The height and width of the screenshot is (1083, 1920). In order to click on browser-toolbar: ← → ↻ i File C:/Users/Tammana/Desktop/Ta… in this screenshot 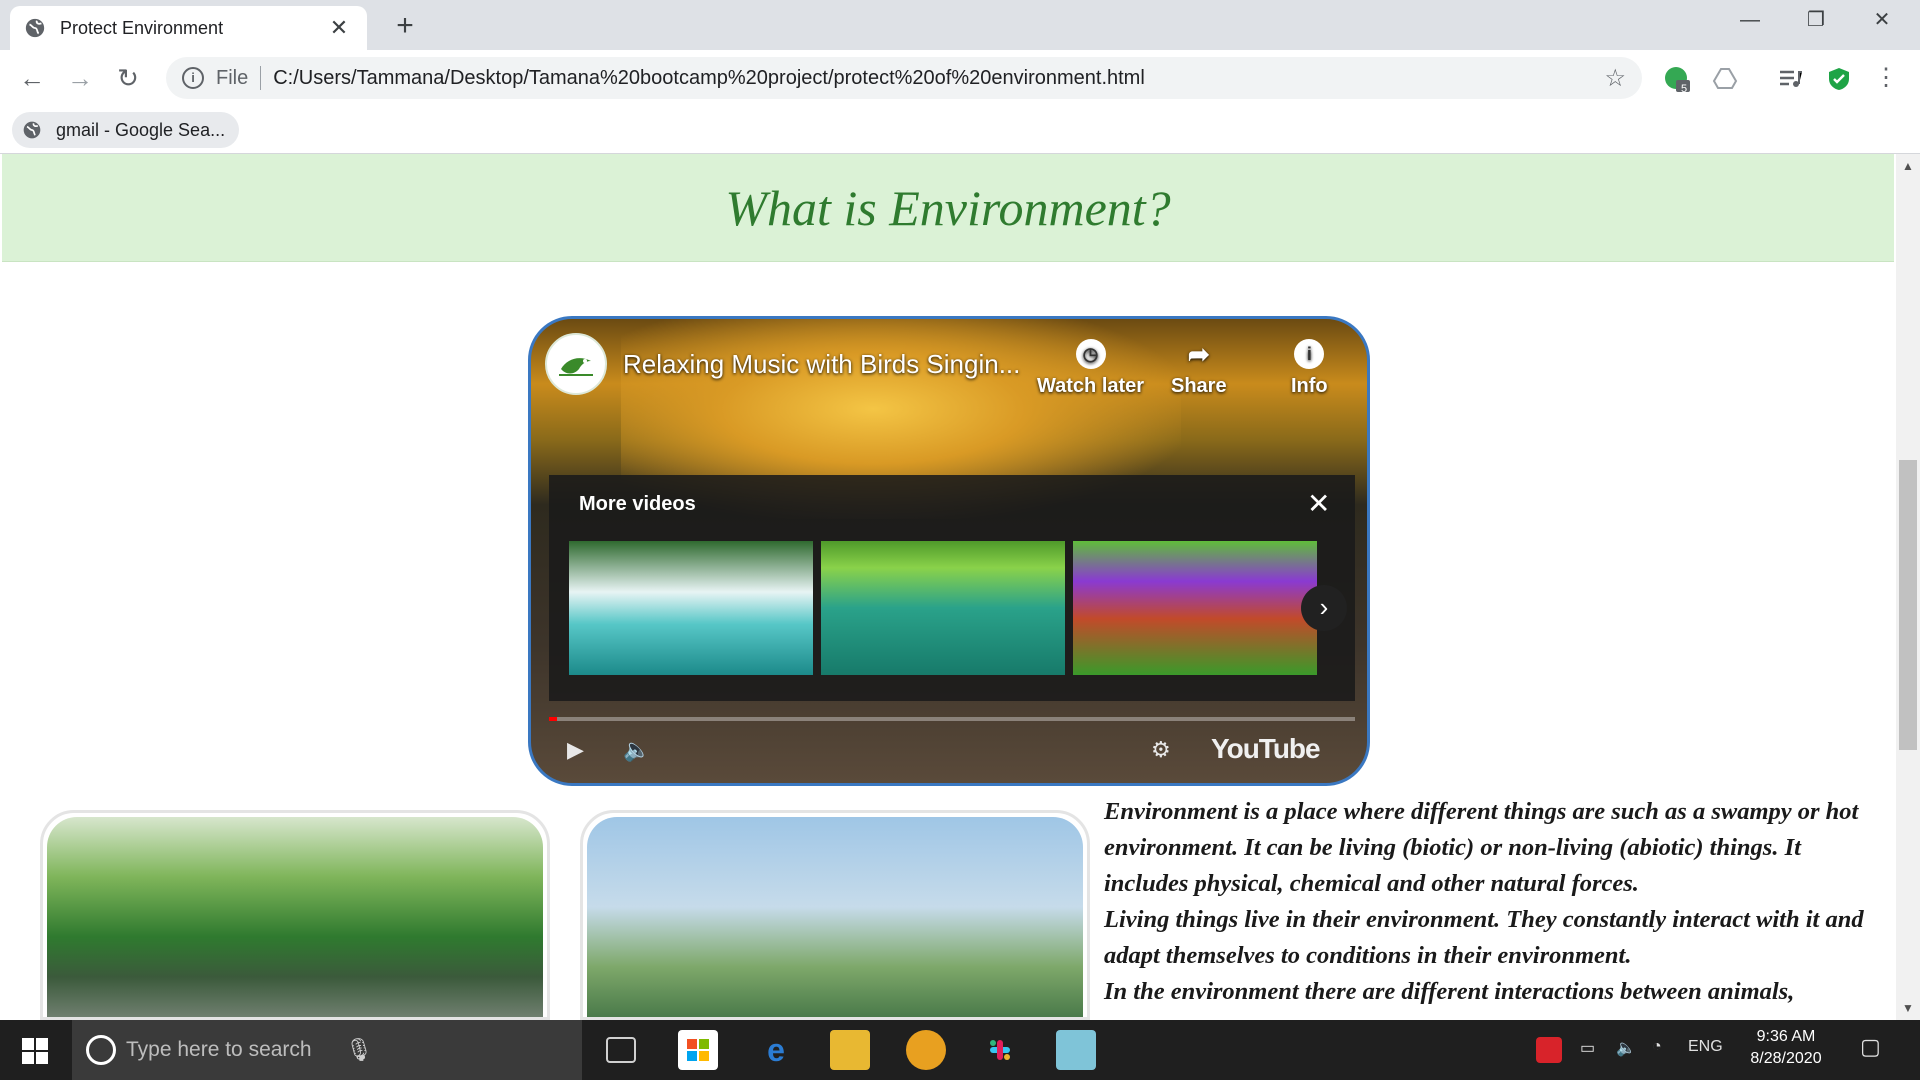, I will do `click(960, 78)`.